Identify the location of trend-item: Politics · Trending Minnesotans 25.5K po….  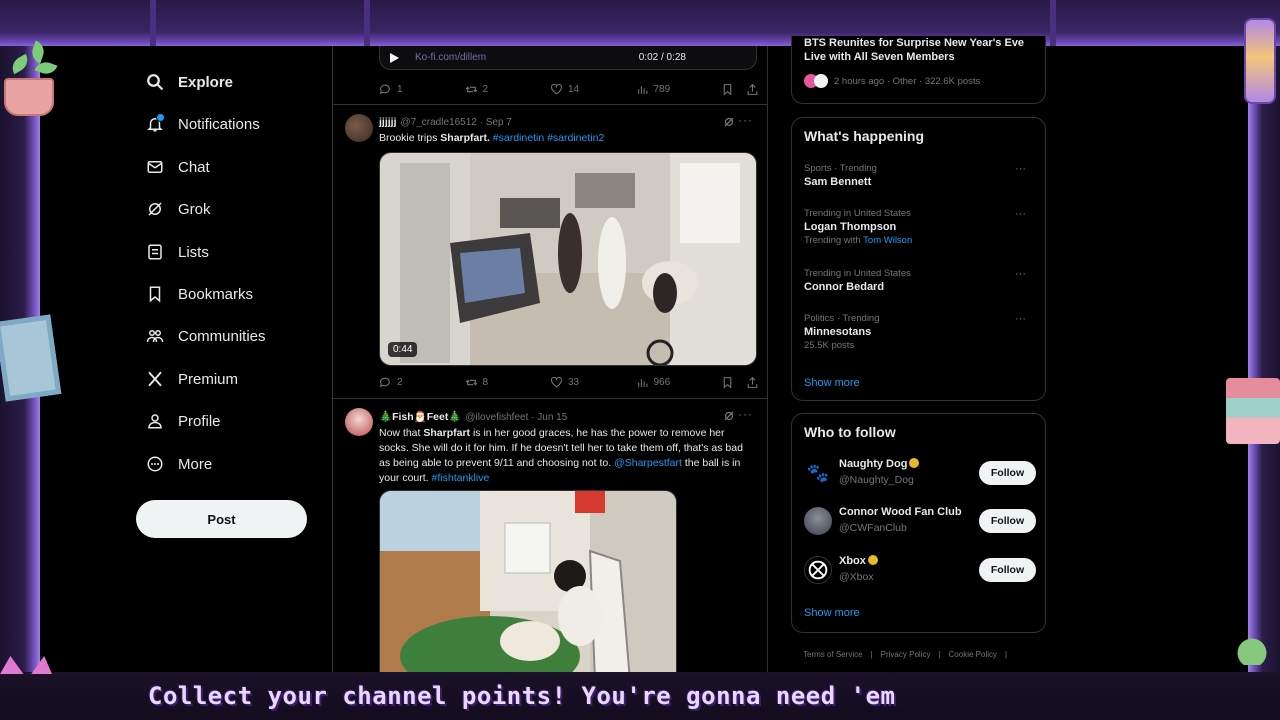
(919, 332).